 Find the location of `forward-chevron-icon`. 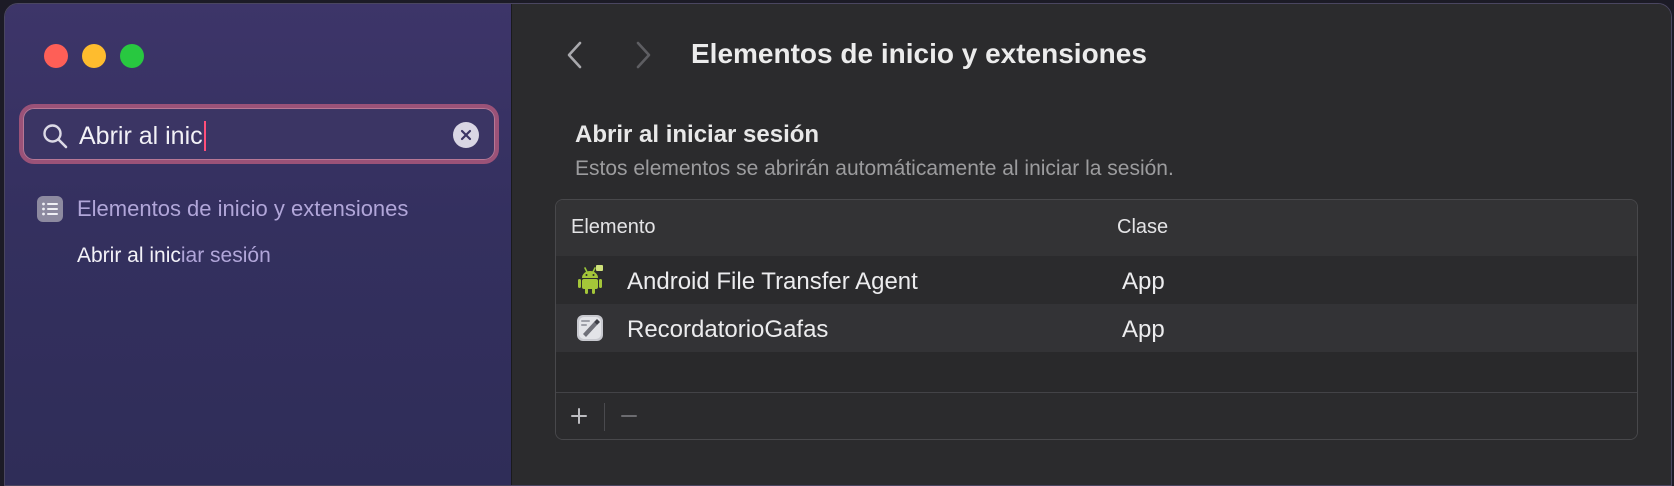

forward-chevron-icon is located at coordinates (643, 55).